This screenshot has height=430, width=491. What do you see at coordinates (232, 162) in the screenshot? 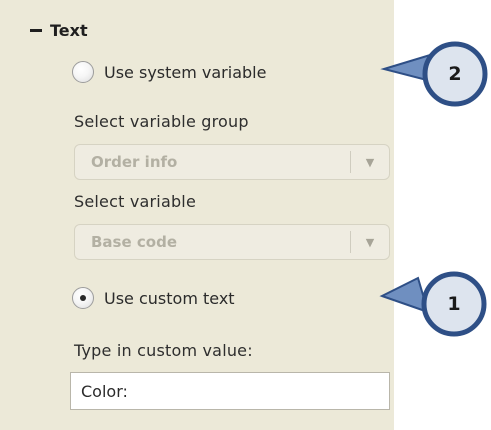
I see `variable-group-select: Order info ▼` at bounding box center [232, 162].